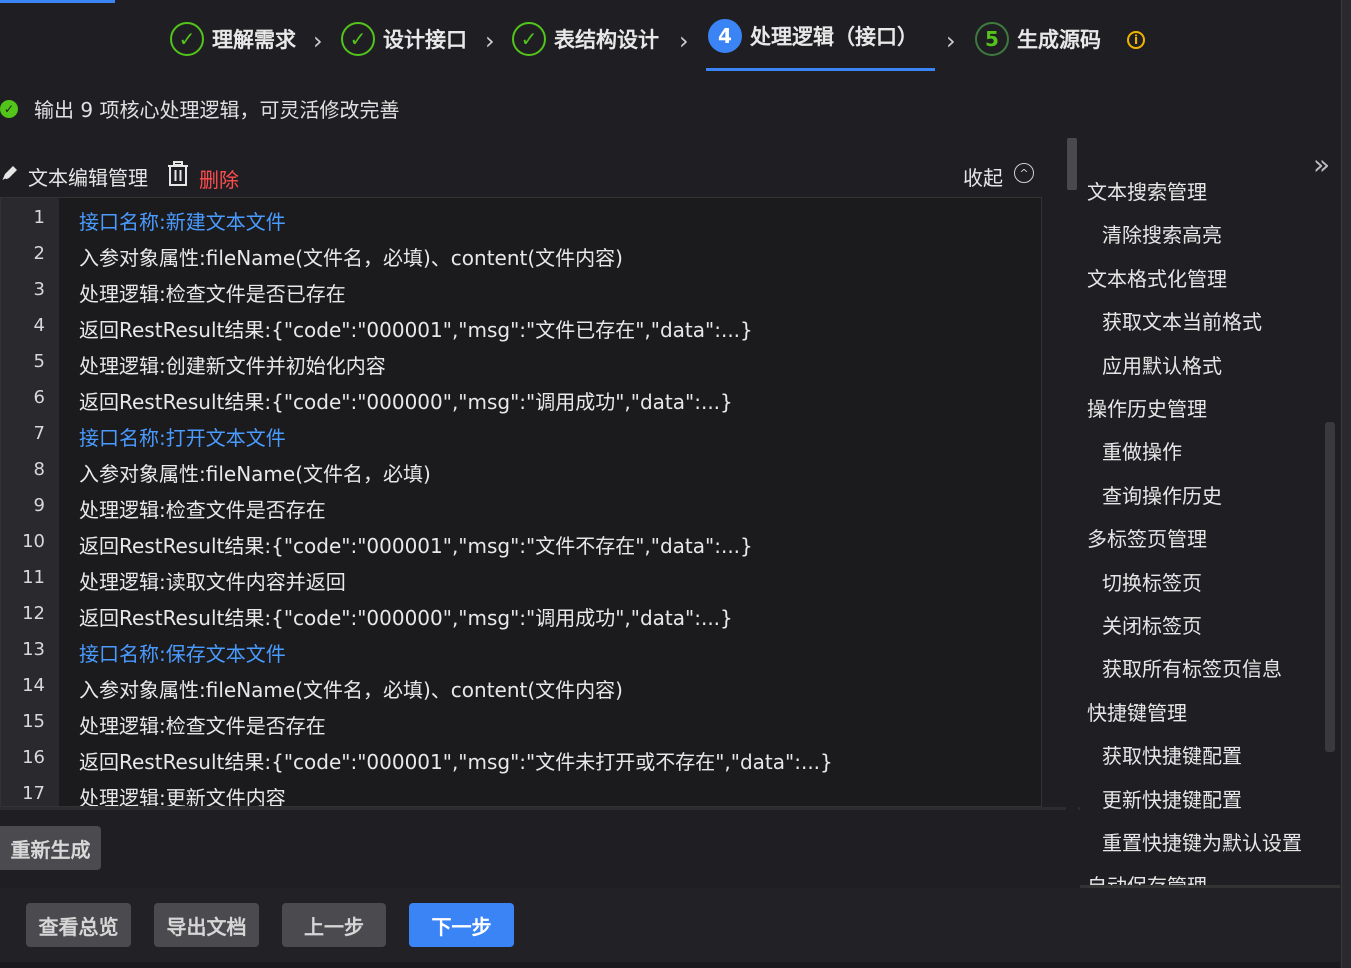 This screenshot has height=968, width=1351. What do you see at coordinates (33, 577) in the screenshot?
I see `line-number: 11` at bounding box center [33, 577].